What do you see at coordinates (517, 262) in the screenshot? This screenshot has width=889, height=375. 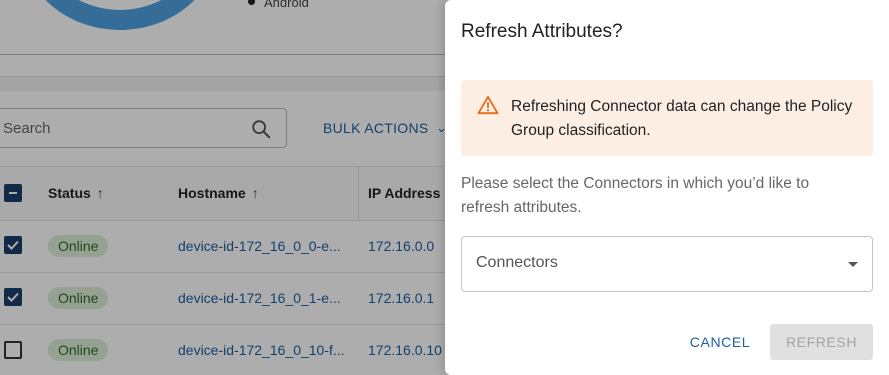 I see `connectors-select-label: Connectors` at bounding box center [517, 262].